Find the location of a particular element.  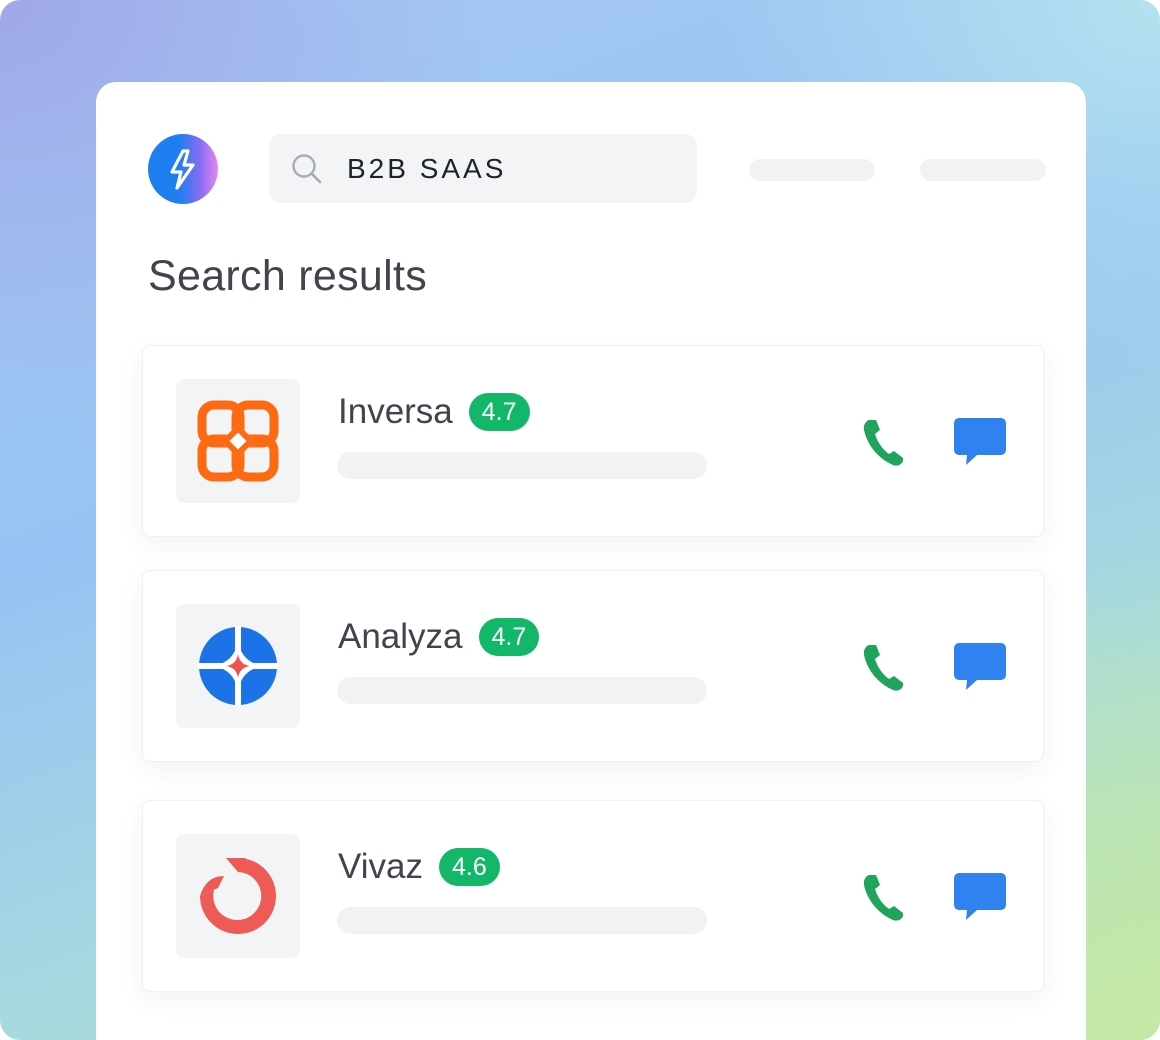

rating-badge: 4.6 is located at coordinates (469, 867).